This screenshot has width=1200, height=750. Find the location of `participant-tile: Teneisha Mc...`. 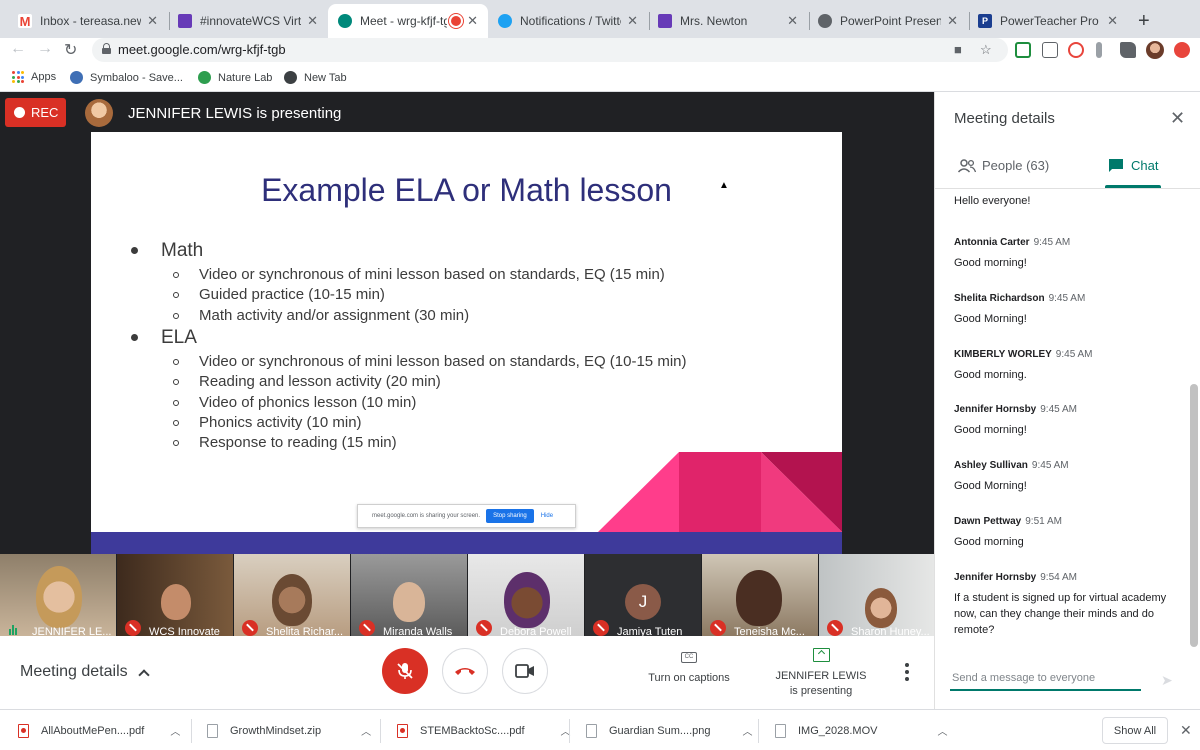

participant-tile: Teneisha Mc... is located at coordinates (760, 595).